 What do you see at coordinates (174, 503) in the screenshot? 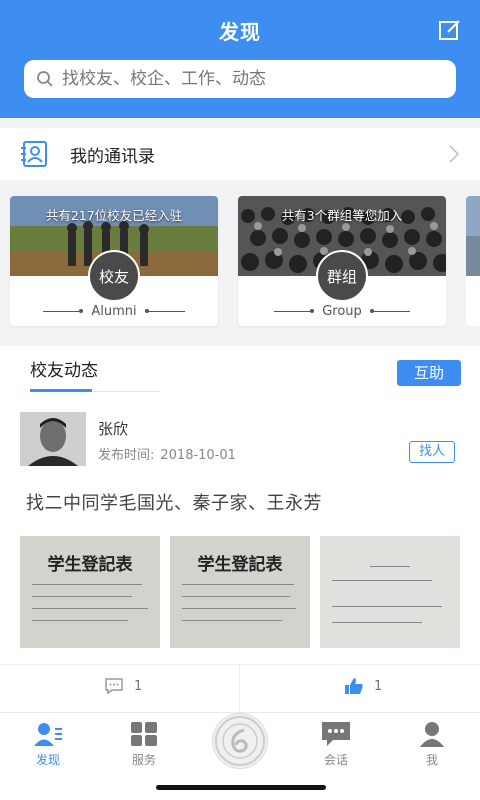
I see `post-text: 找二中同学毛国光、秦子家、王永芳` at bounding box center [174, 503].